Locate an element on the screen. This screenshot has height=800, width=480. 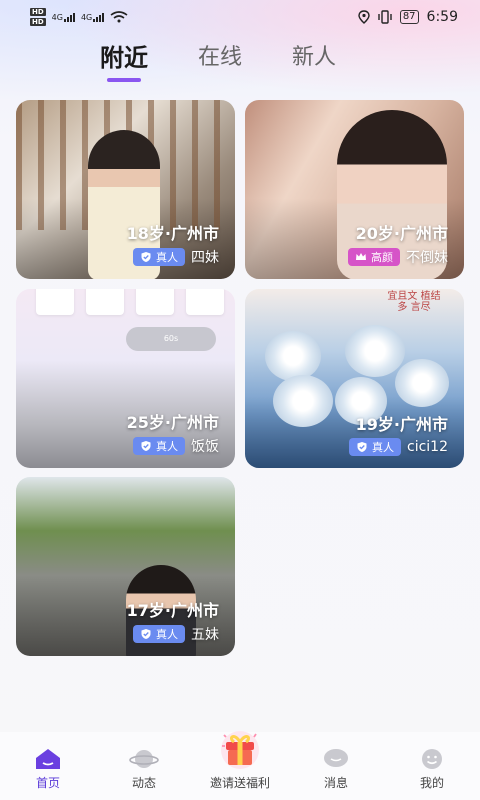
card-age-city: 17岁·广州市 is located at coordinates (172, 610).